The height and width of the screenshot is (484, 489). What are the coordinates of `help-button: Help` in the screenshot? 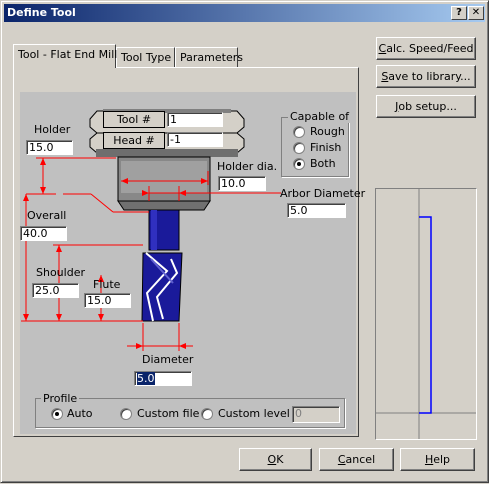 It's located at (437, 459).